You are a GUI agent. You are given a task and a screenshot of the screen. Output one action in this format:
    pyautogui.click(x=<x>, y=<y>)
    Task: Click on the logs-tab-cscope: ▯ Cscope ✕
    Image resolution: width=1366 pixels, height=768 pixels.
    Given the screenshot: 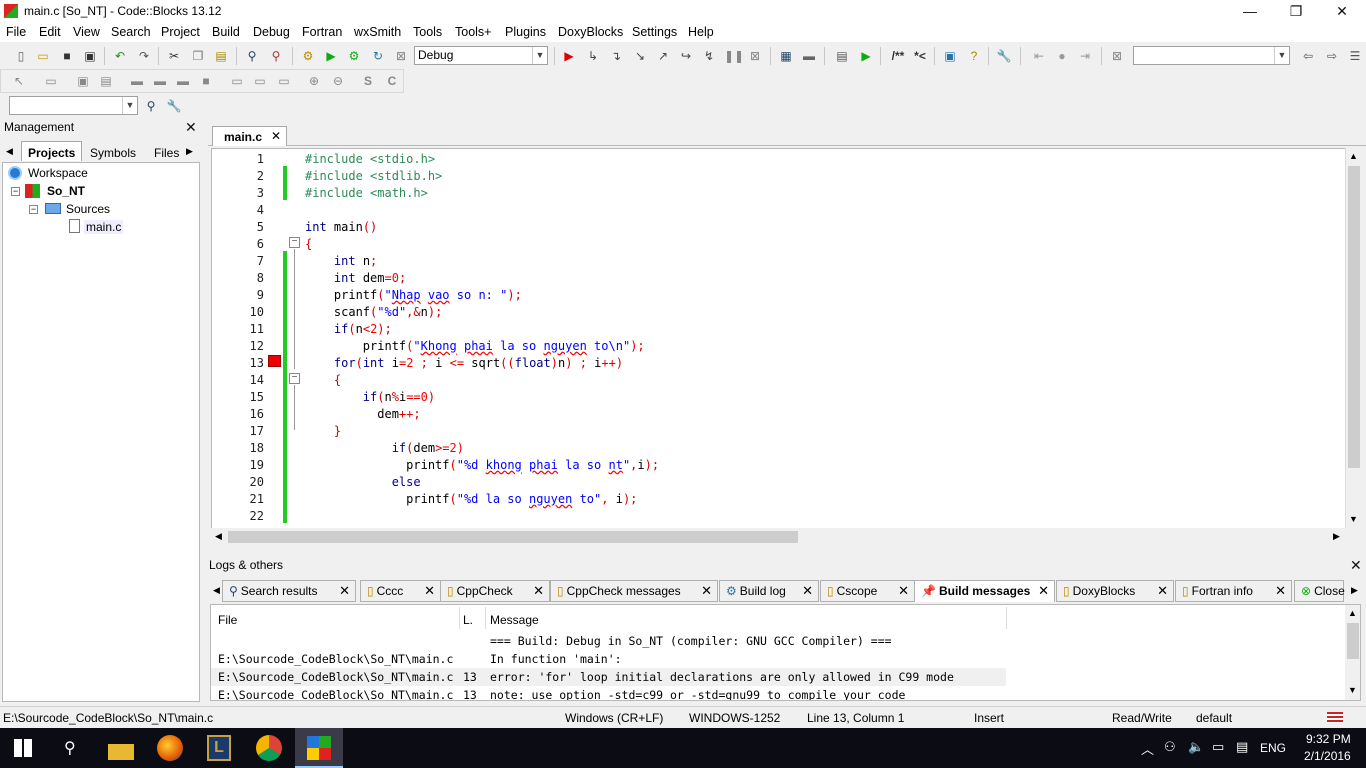 What is the action you would take?
    pyautogui.click(x=867, y=591)
    